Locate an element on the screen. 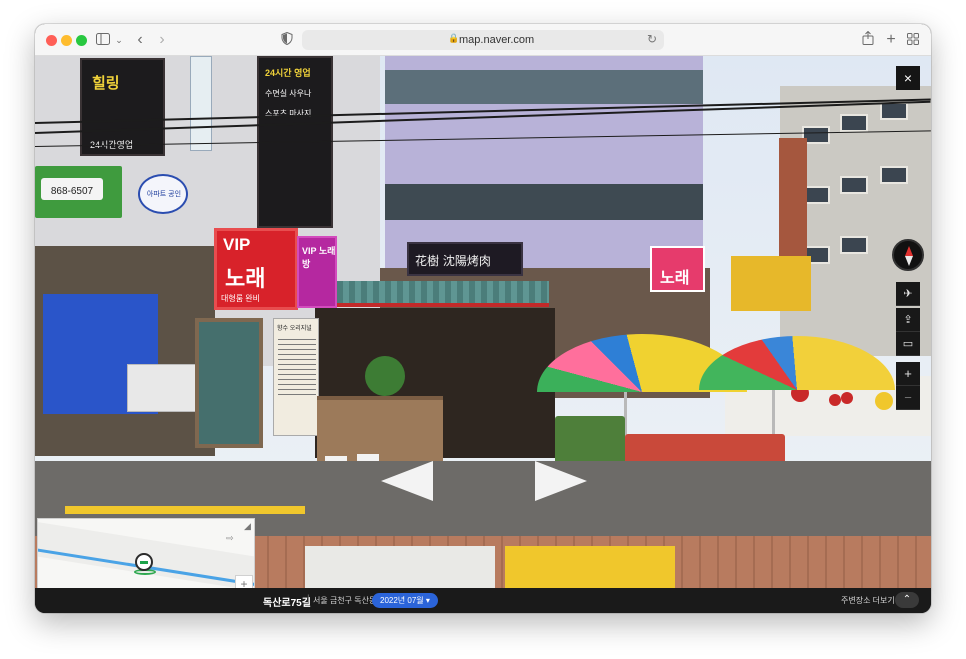 This screenshot has height=659, width=966. sauna-sign-sub: 수면실 사우나 is located at coordinates (288, 93).